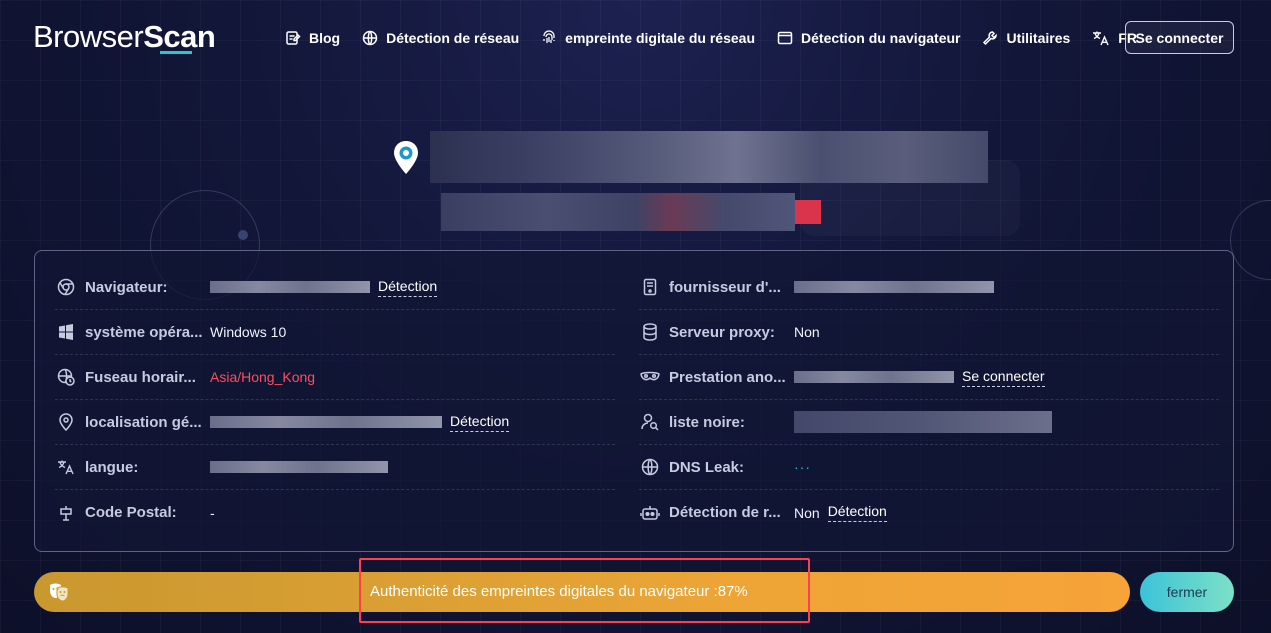 This screenshot has width=1271, height=633. What do you see at coordinates (66, 287) in the screenshot?
I see `chrome-icon` at bounding box center [66, 287].